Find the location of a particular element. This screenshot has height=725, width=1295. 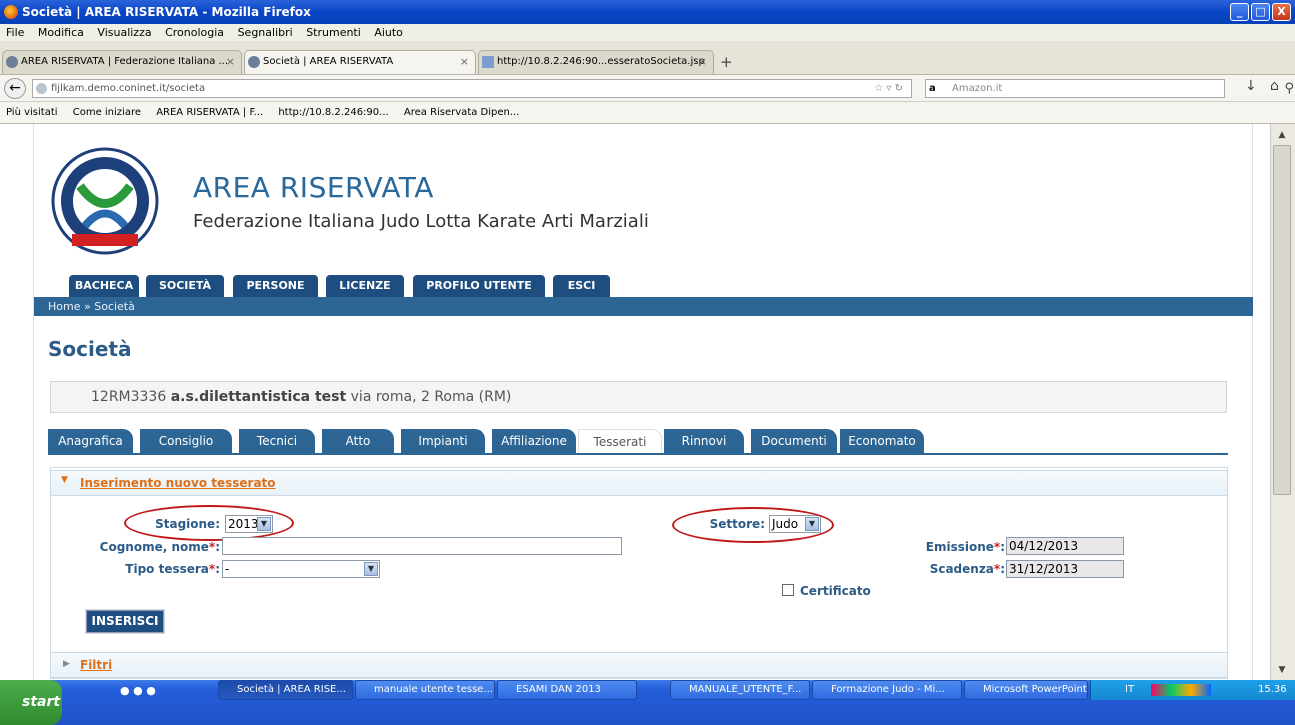

nav-bacheca: BACHECA is located at coordinates (104, 286).